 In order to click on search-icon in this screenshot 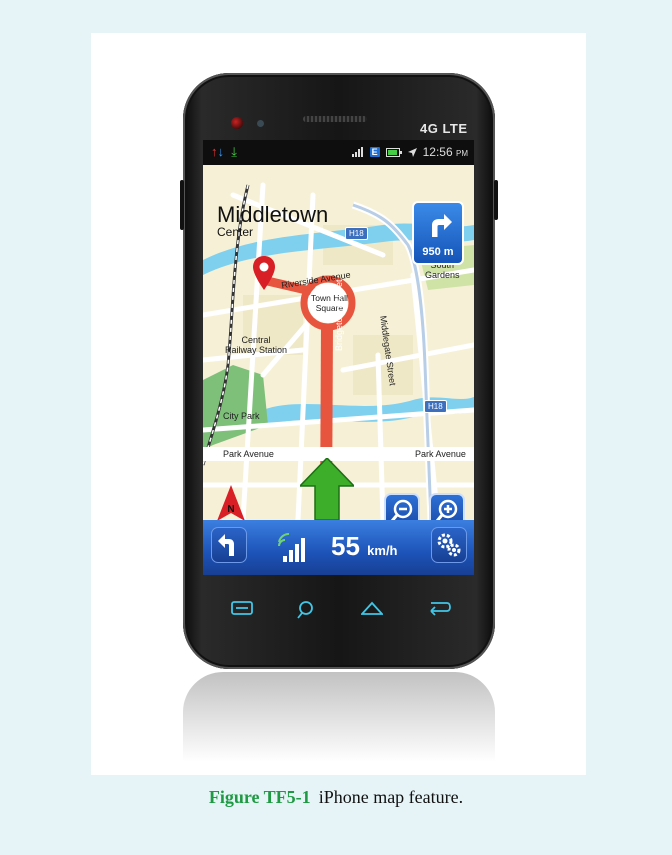, I will do `click(305, 610)`.